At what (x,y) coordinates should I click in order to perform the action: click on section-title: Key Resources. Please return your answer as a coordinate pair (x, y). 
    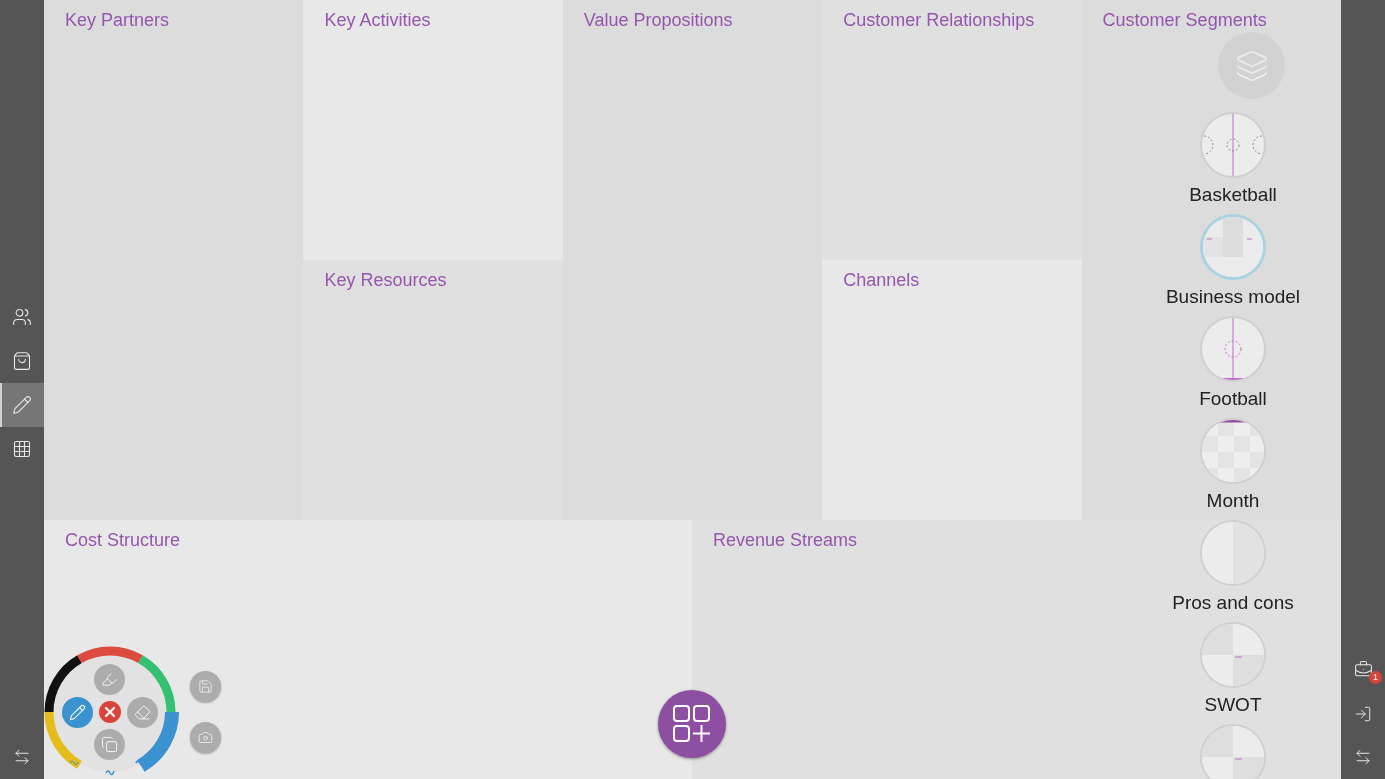
    Looking at the image, I should click on (385, 280).